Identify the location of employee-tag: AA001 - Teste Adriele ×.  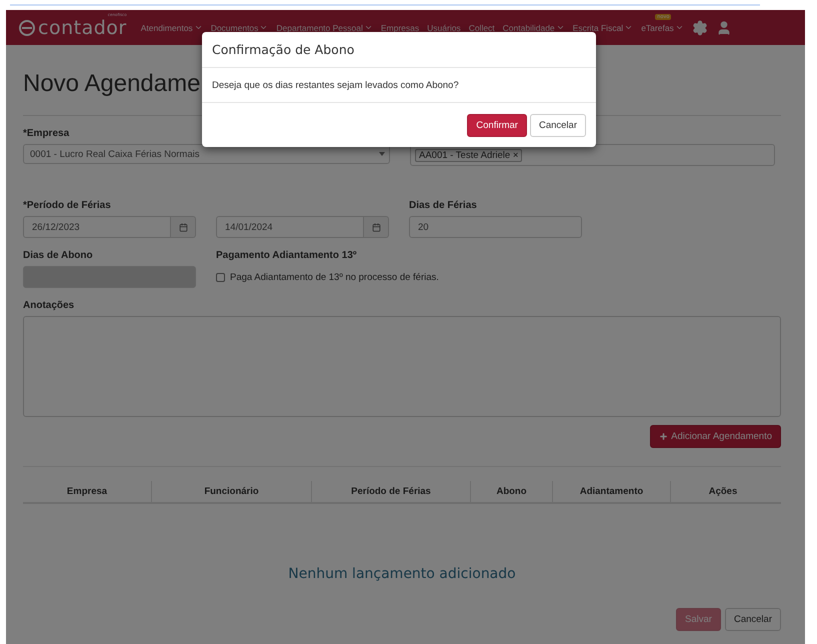
(468, 155).